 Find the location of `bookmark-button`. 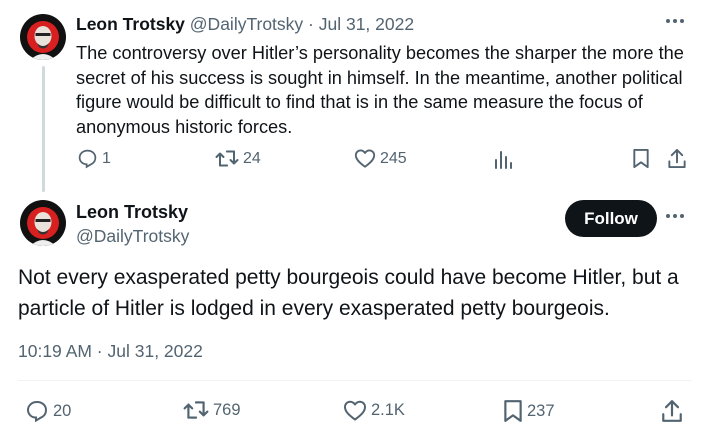

bookmark-button is located at coordinates (641, 158).